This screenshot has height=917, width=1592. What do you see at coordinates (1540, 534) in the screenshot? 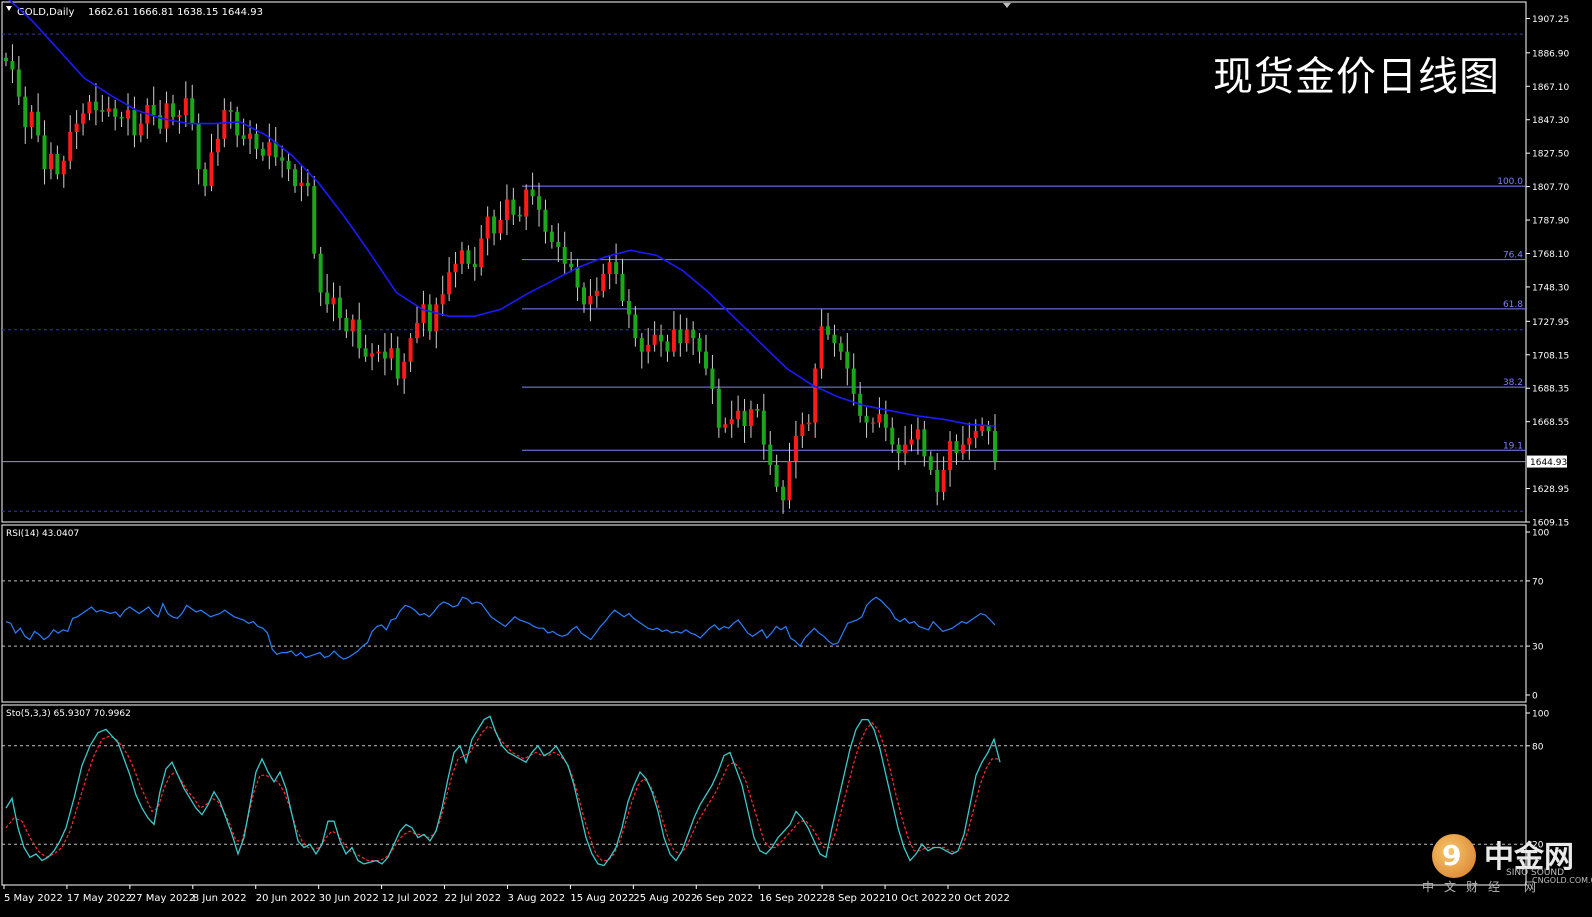
I see `rsi-tick-label: 100` at bounding box center [1540, 534].